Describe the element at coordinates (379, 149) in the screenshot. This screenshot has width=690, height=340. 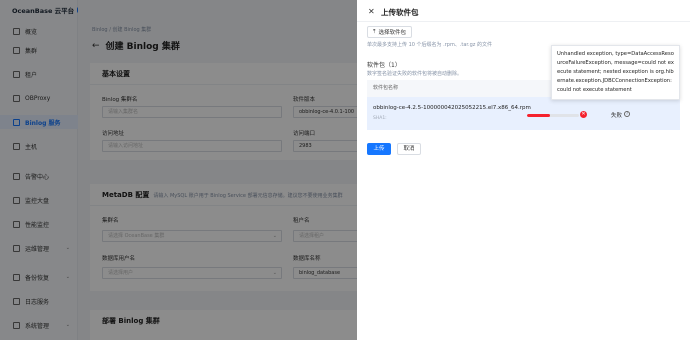
I see `upload-button: 上传` at that location.